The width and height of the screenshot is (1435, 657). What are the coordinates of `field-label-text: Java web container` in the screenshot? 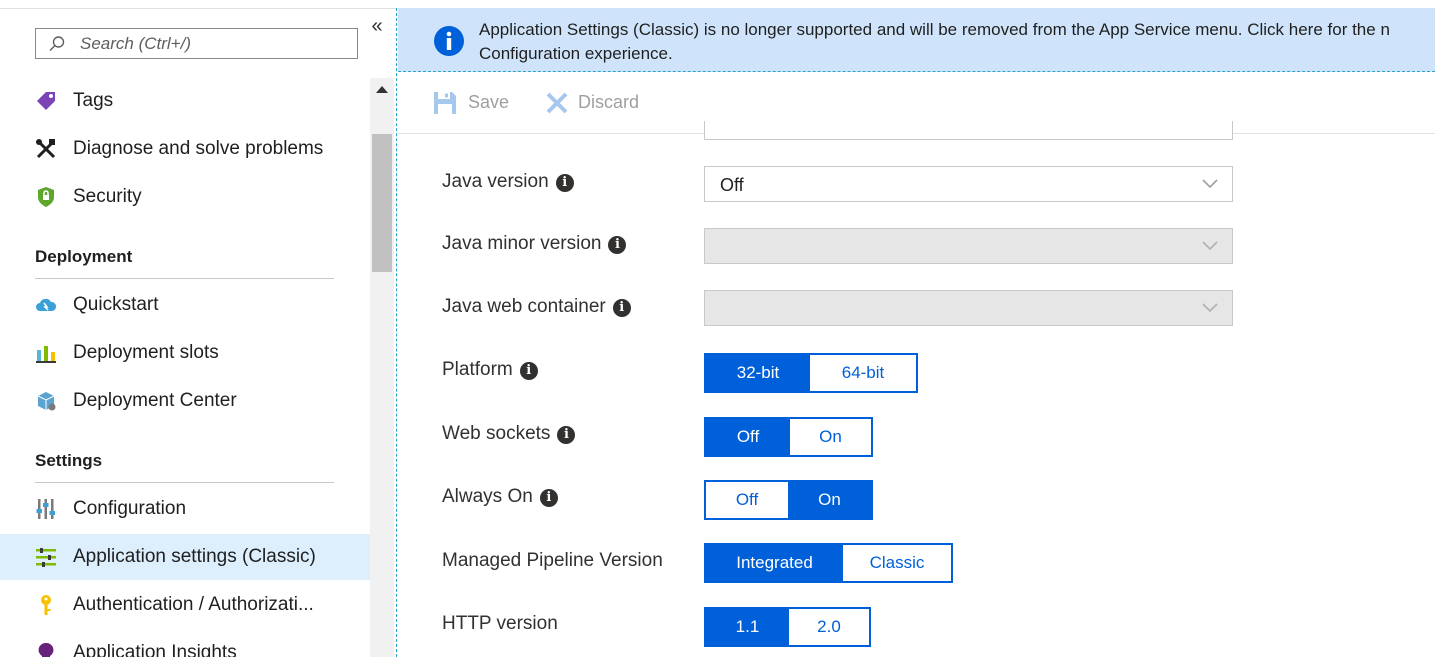 It's located at (524, 306).